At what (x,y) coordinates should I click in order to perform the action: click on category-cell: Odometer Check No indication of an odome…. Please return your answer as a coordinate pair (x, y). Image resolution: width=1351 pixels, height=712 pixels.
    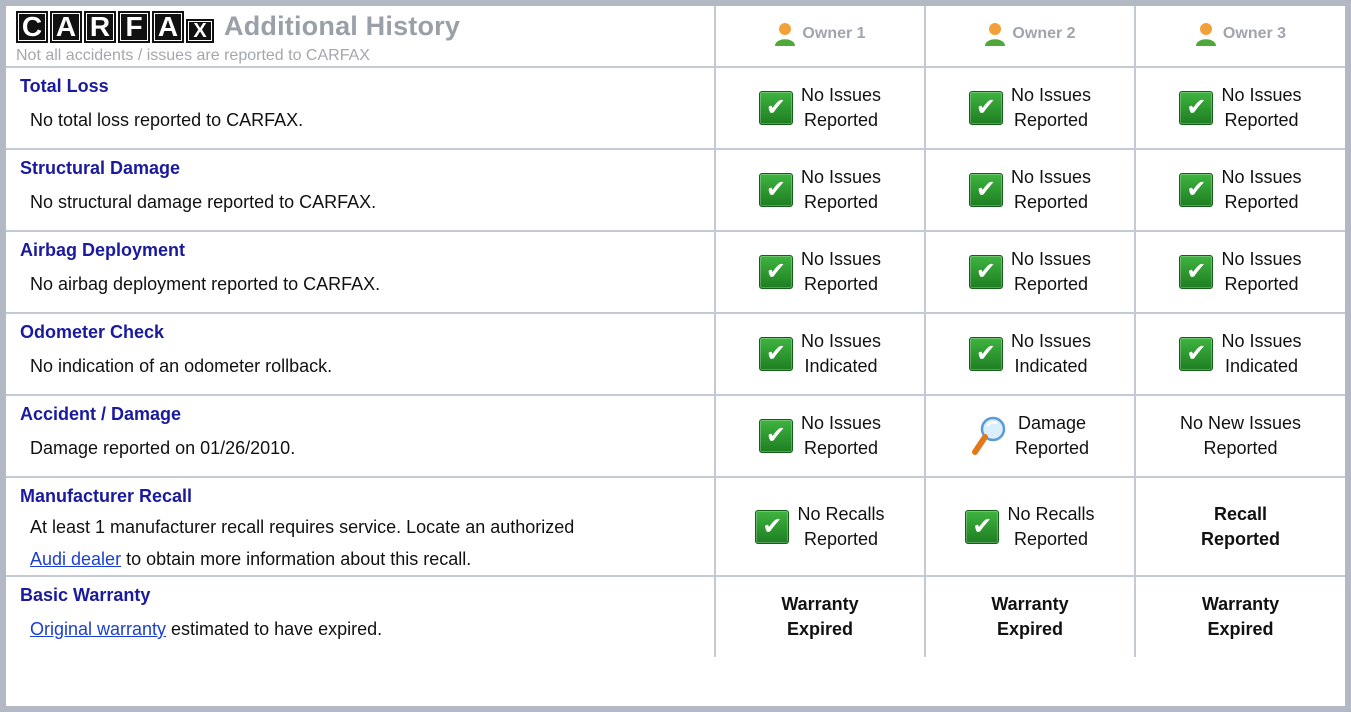
    Looking at the image, I should click on (361, 354).